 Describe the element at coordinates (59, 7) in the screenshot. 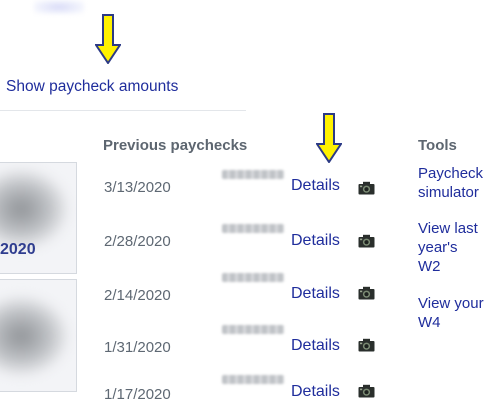

I see `header-blob` at that location.